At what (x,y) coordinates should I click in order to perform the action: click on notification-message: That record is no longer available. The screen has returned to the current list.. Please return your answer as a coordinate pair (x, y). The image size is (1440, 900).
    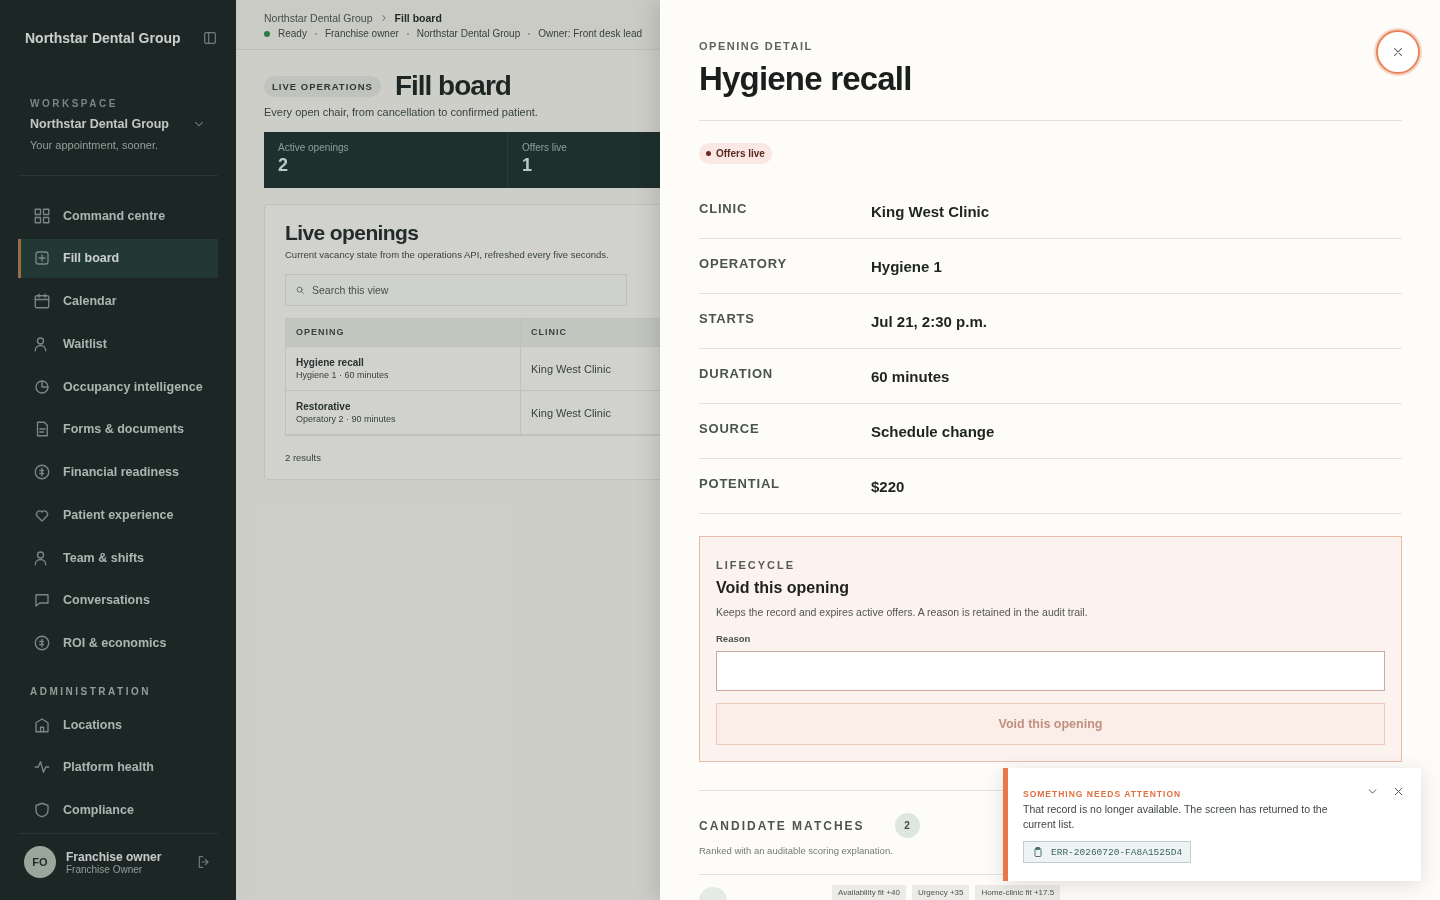
    Looking at the image, I should click on (1176, 817).